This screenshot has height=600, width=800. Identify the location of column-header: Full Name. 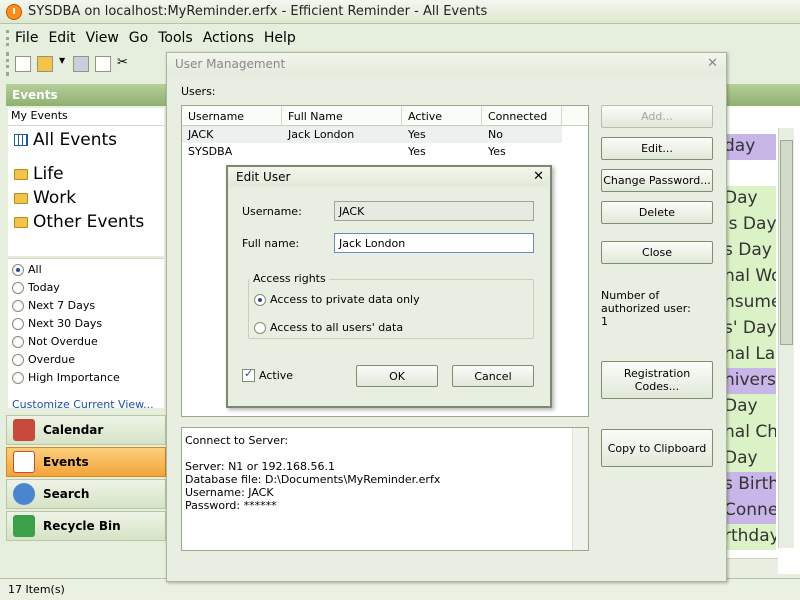
(342, 116).